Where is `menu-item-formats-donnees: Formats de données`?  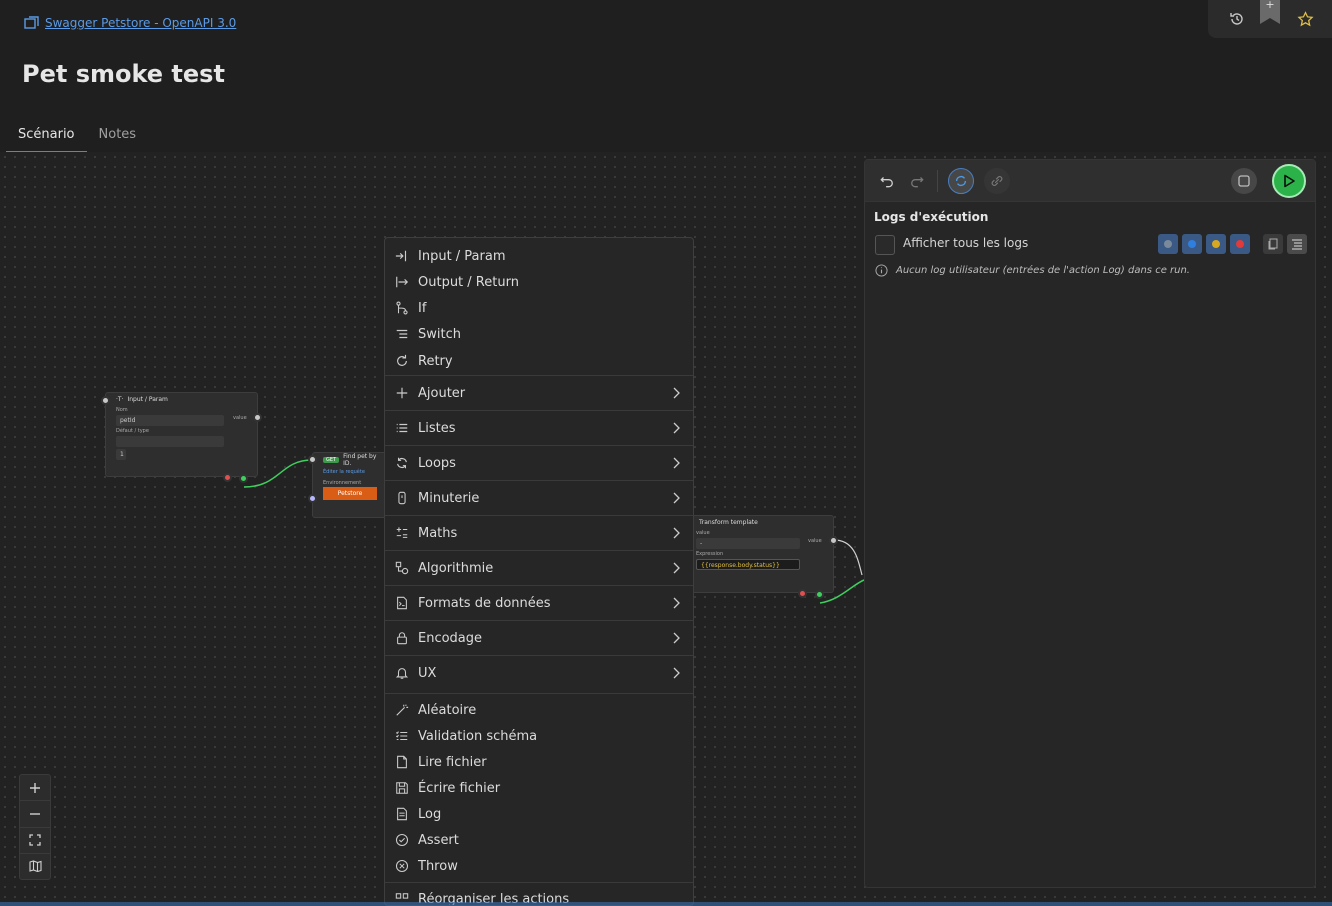
menu-item-formats-donnees: Formats de données is located at coordinates (539, 602).